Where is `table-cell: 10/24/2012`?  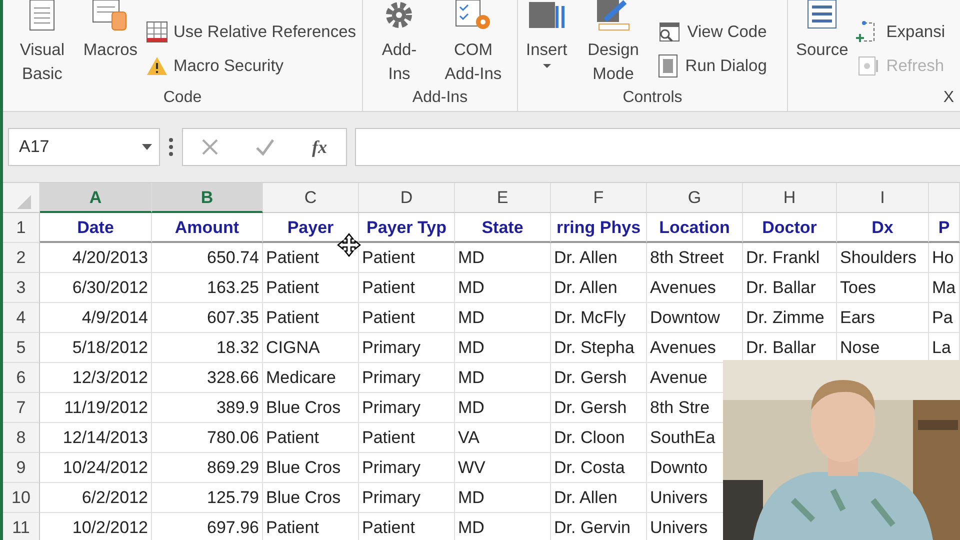 table-cell: 10/24/2012 is located at coordinates (96, 468).